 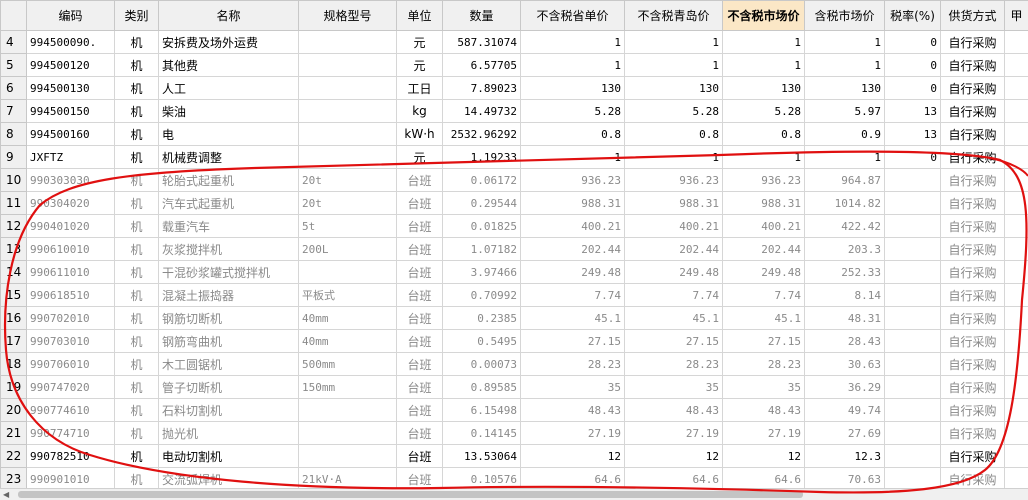 What do you see at coordinates (14, 203) in the screenshot?
I see `row-number: 11` at bounding box center [14, 203].